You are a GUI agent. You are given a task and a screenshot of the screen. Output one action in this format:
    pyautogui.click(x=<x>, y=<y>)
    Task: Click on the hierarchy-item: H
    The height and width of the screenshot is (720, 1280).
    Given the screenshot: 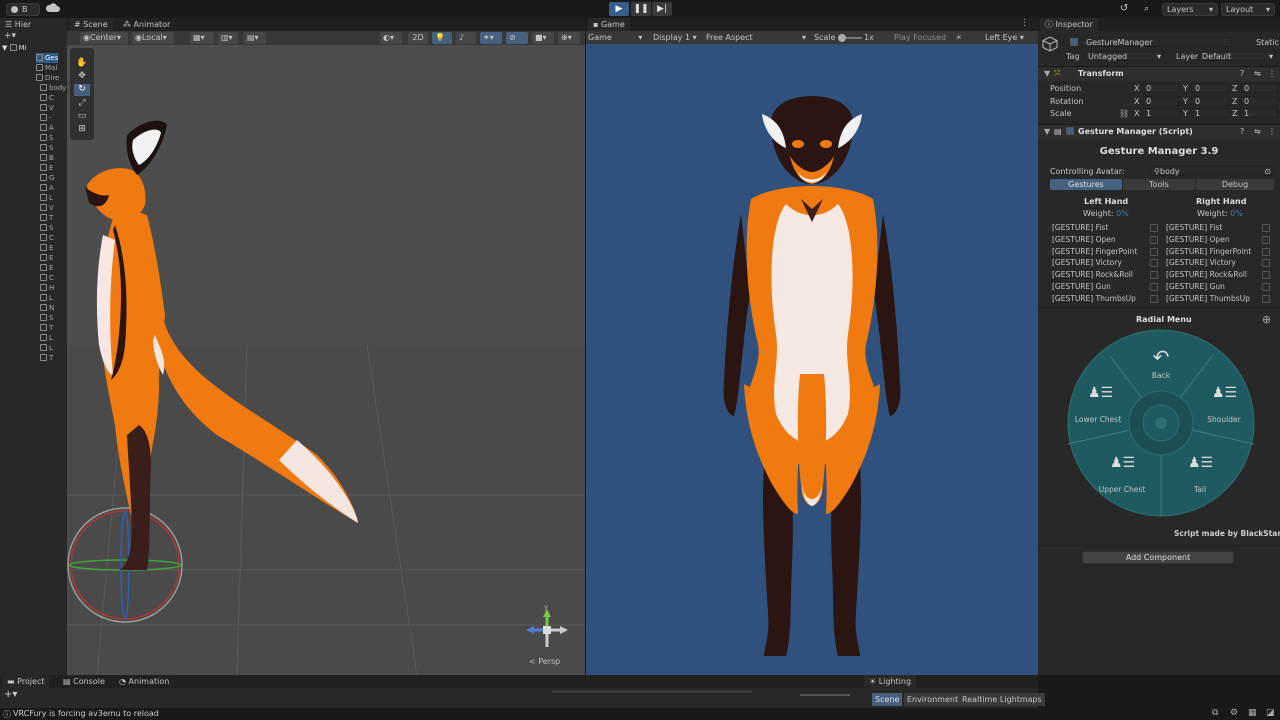 What is the action you would take?
    pyautogui.click(x=47, y=288)
    